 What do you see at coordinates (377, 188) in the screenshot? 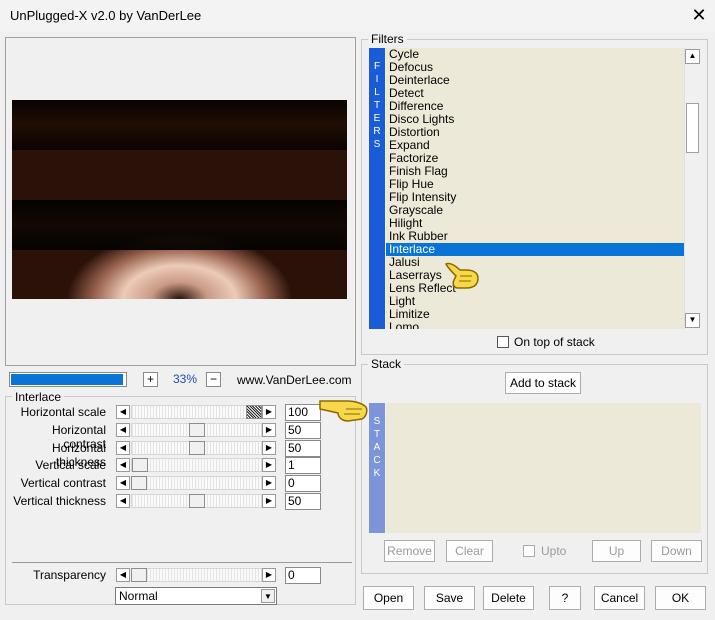
I see `filters-strip: FILTERS` at bounding box center [377, 188].